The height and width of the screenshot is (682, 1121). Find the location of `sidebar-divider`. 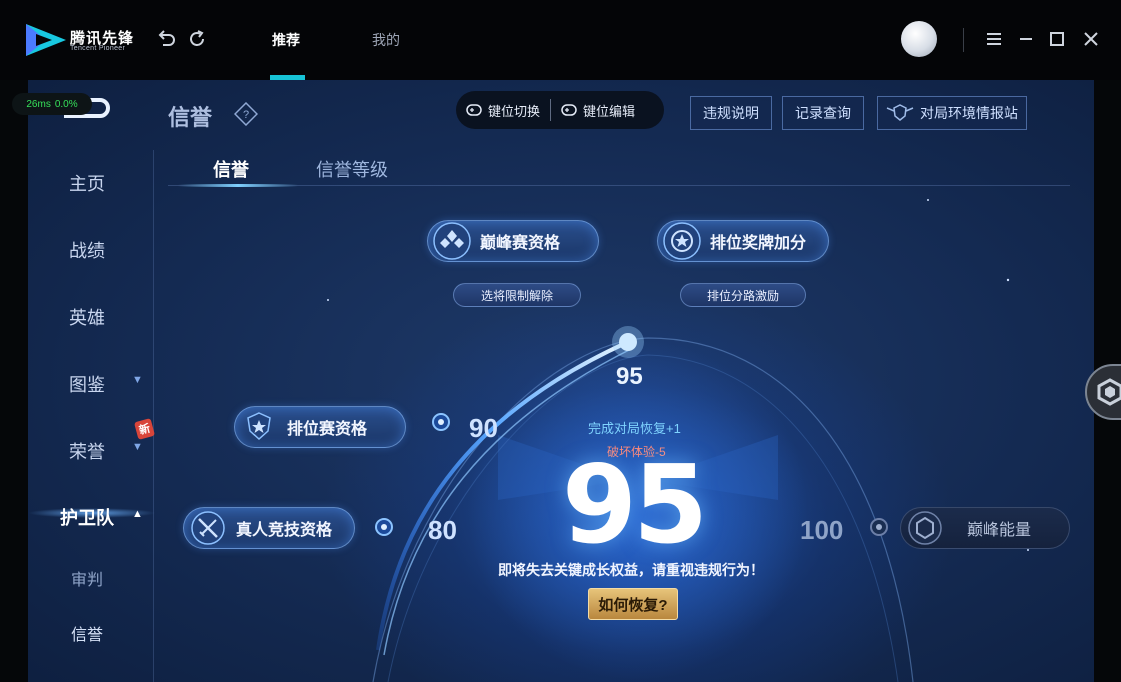

sidebar-divider is located at coordinates (153, 416).